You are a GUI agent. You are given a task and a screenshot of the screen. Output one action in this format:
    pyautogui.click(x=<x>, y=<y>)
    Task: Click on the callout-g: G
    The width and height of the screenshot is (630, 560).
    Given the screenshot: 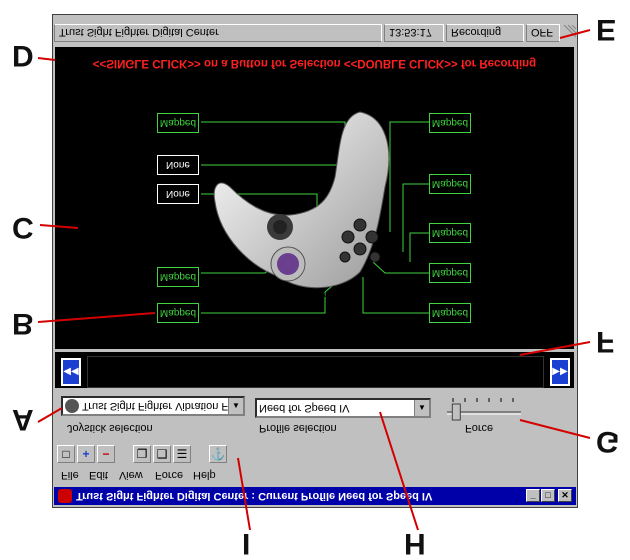 What is the action you would take?
    pyautogui.click(x=608, y=441)
    